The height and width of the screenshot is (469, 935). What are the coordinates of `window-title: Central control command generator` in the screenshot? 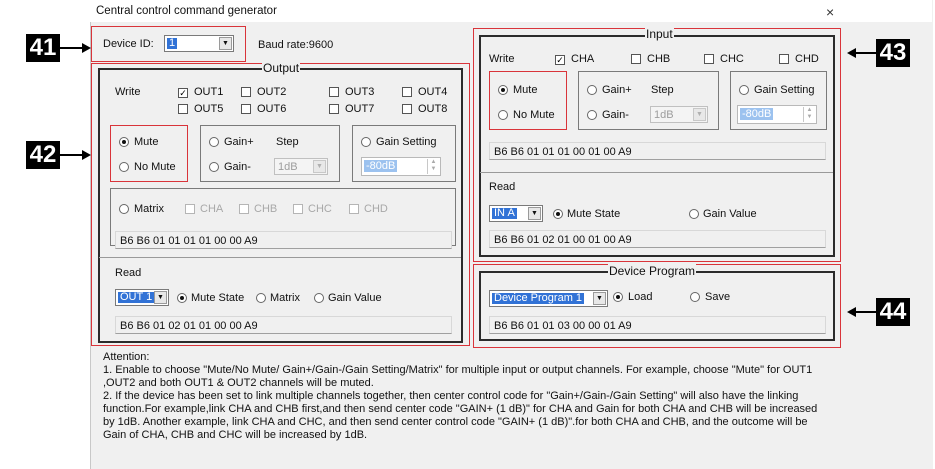 It's located at (186, 11).